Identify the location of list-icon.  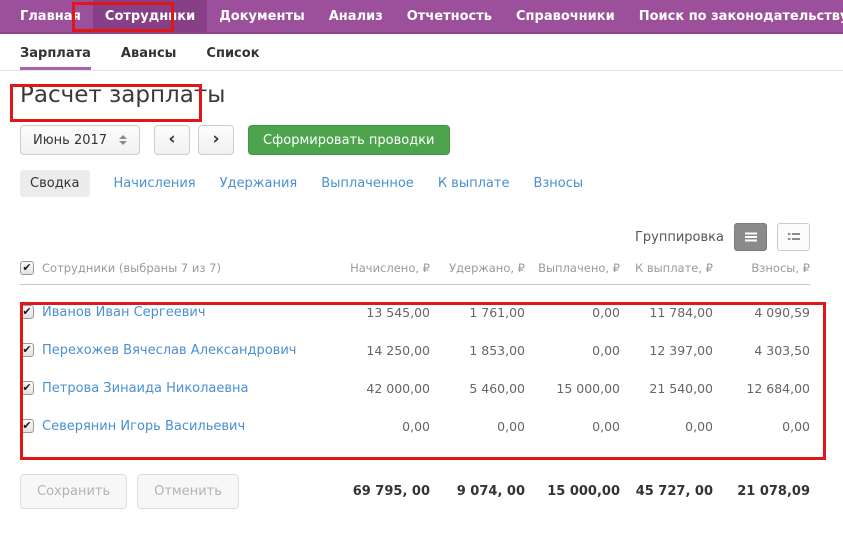
(750, 237).